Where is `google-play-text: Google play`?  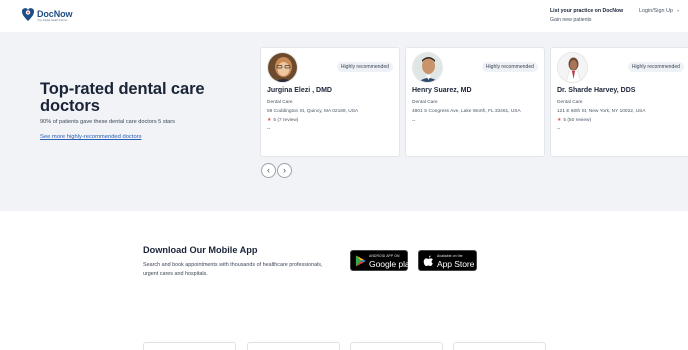
google-play-text: Google play is located at coordinates (391, 264).